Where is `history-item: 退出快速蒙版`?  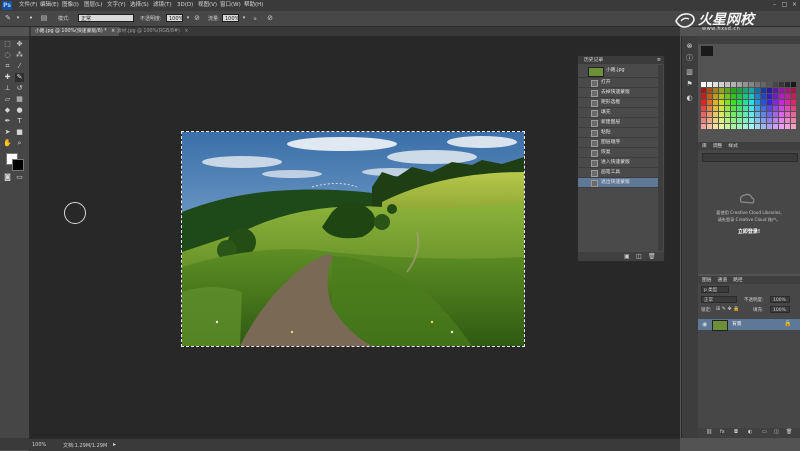
history-item: 退出快速蒙版 is located at coordinates (618, 183).